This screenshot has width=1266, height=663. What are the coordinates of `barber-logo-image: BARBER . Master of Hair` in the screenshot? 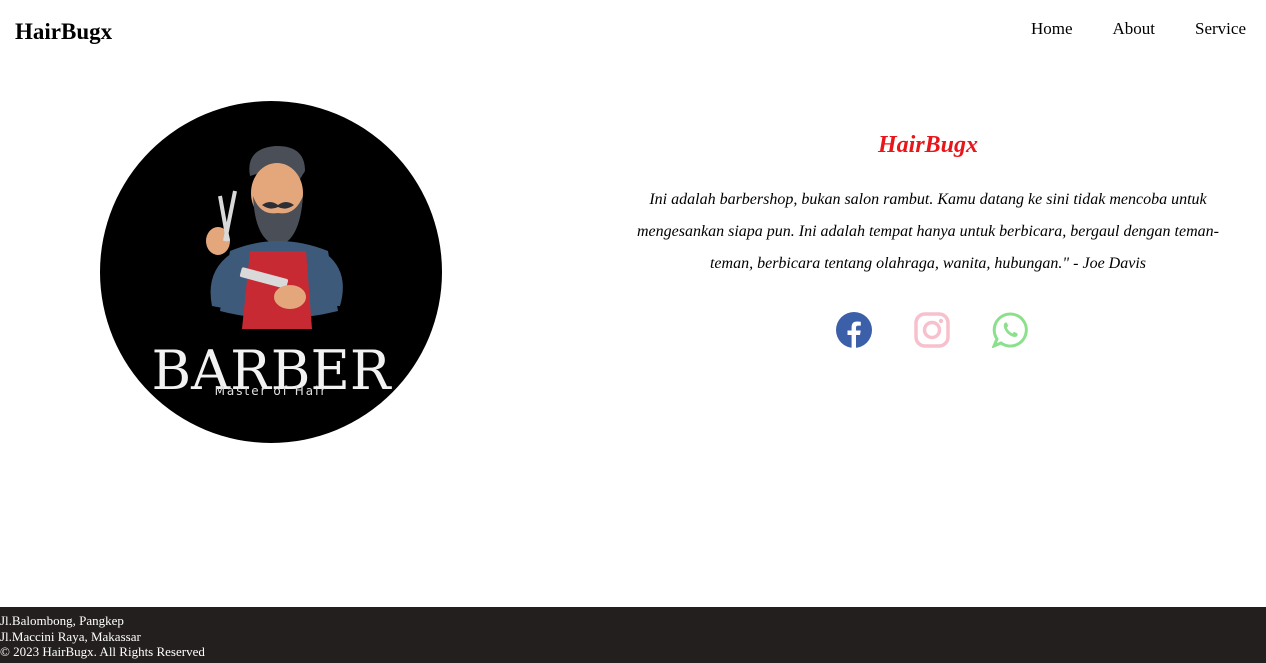 It's located at (271, 272).